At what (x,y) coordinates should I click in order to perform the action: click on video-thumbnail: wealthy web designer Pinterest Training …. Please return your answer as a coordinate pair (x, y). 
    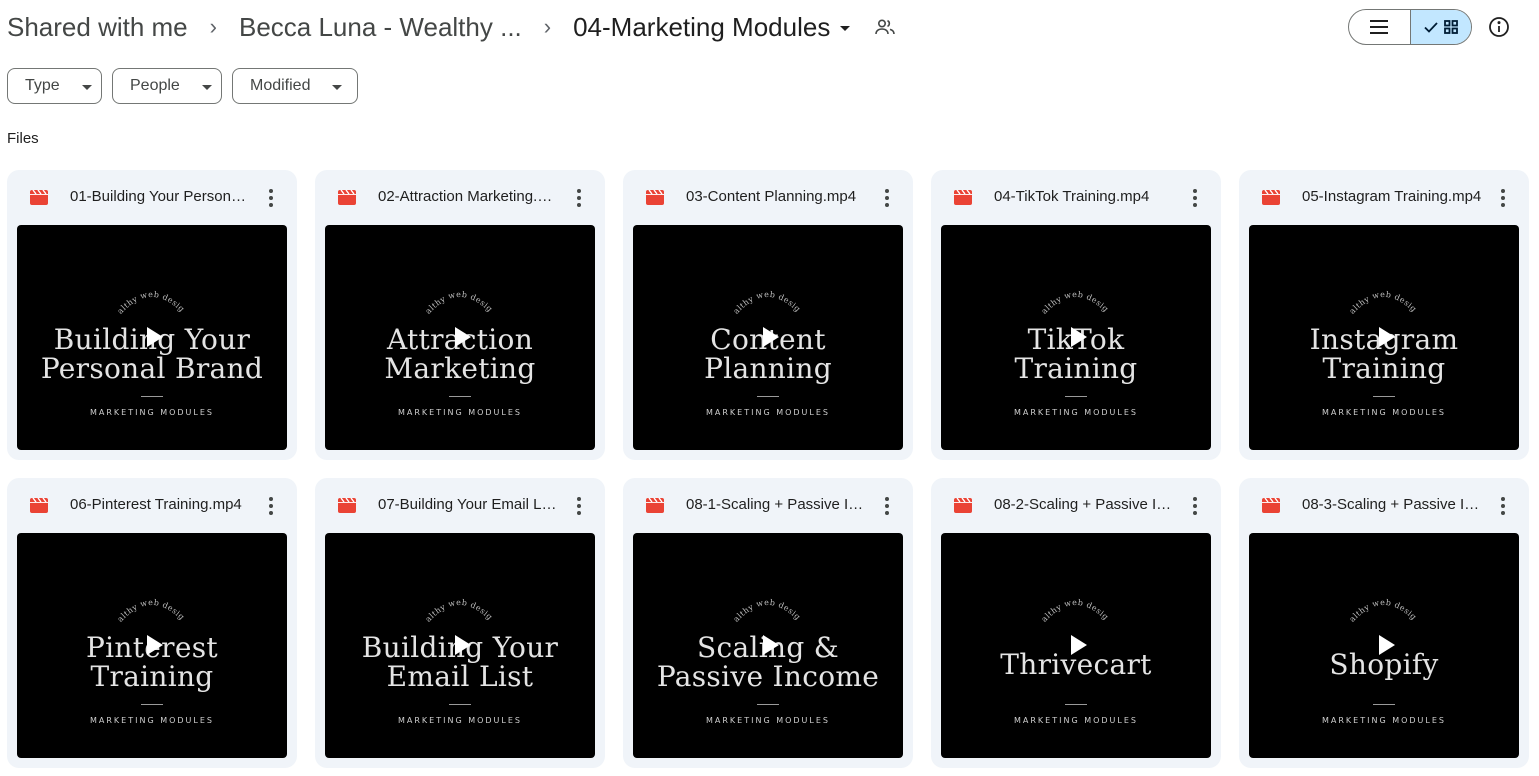
    Looking at the image, I should click on (152, 645).